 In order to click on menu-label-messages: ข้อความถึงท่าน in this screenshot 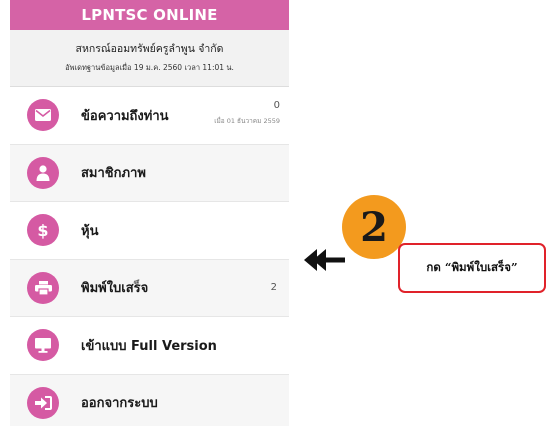, I will do `click(125, 116)`.